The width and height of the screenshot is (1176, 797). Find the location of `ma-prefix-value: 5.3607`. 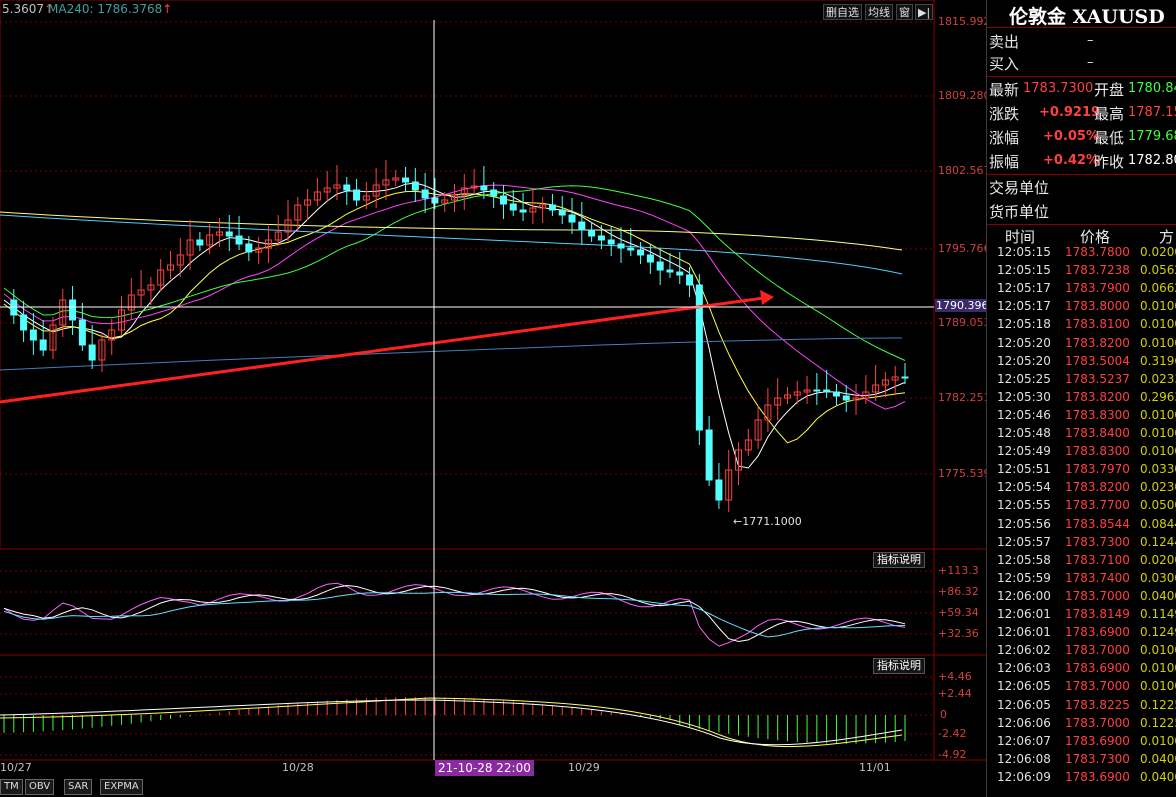

ma-prefix-value: 5.3607 is located at coordinates (23, 9).